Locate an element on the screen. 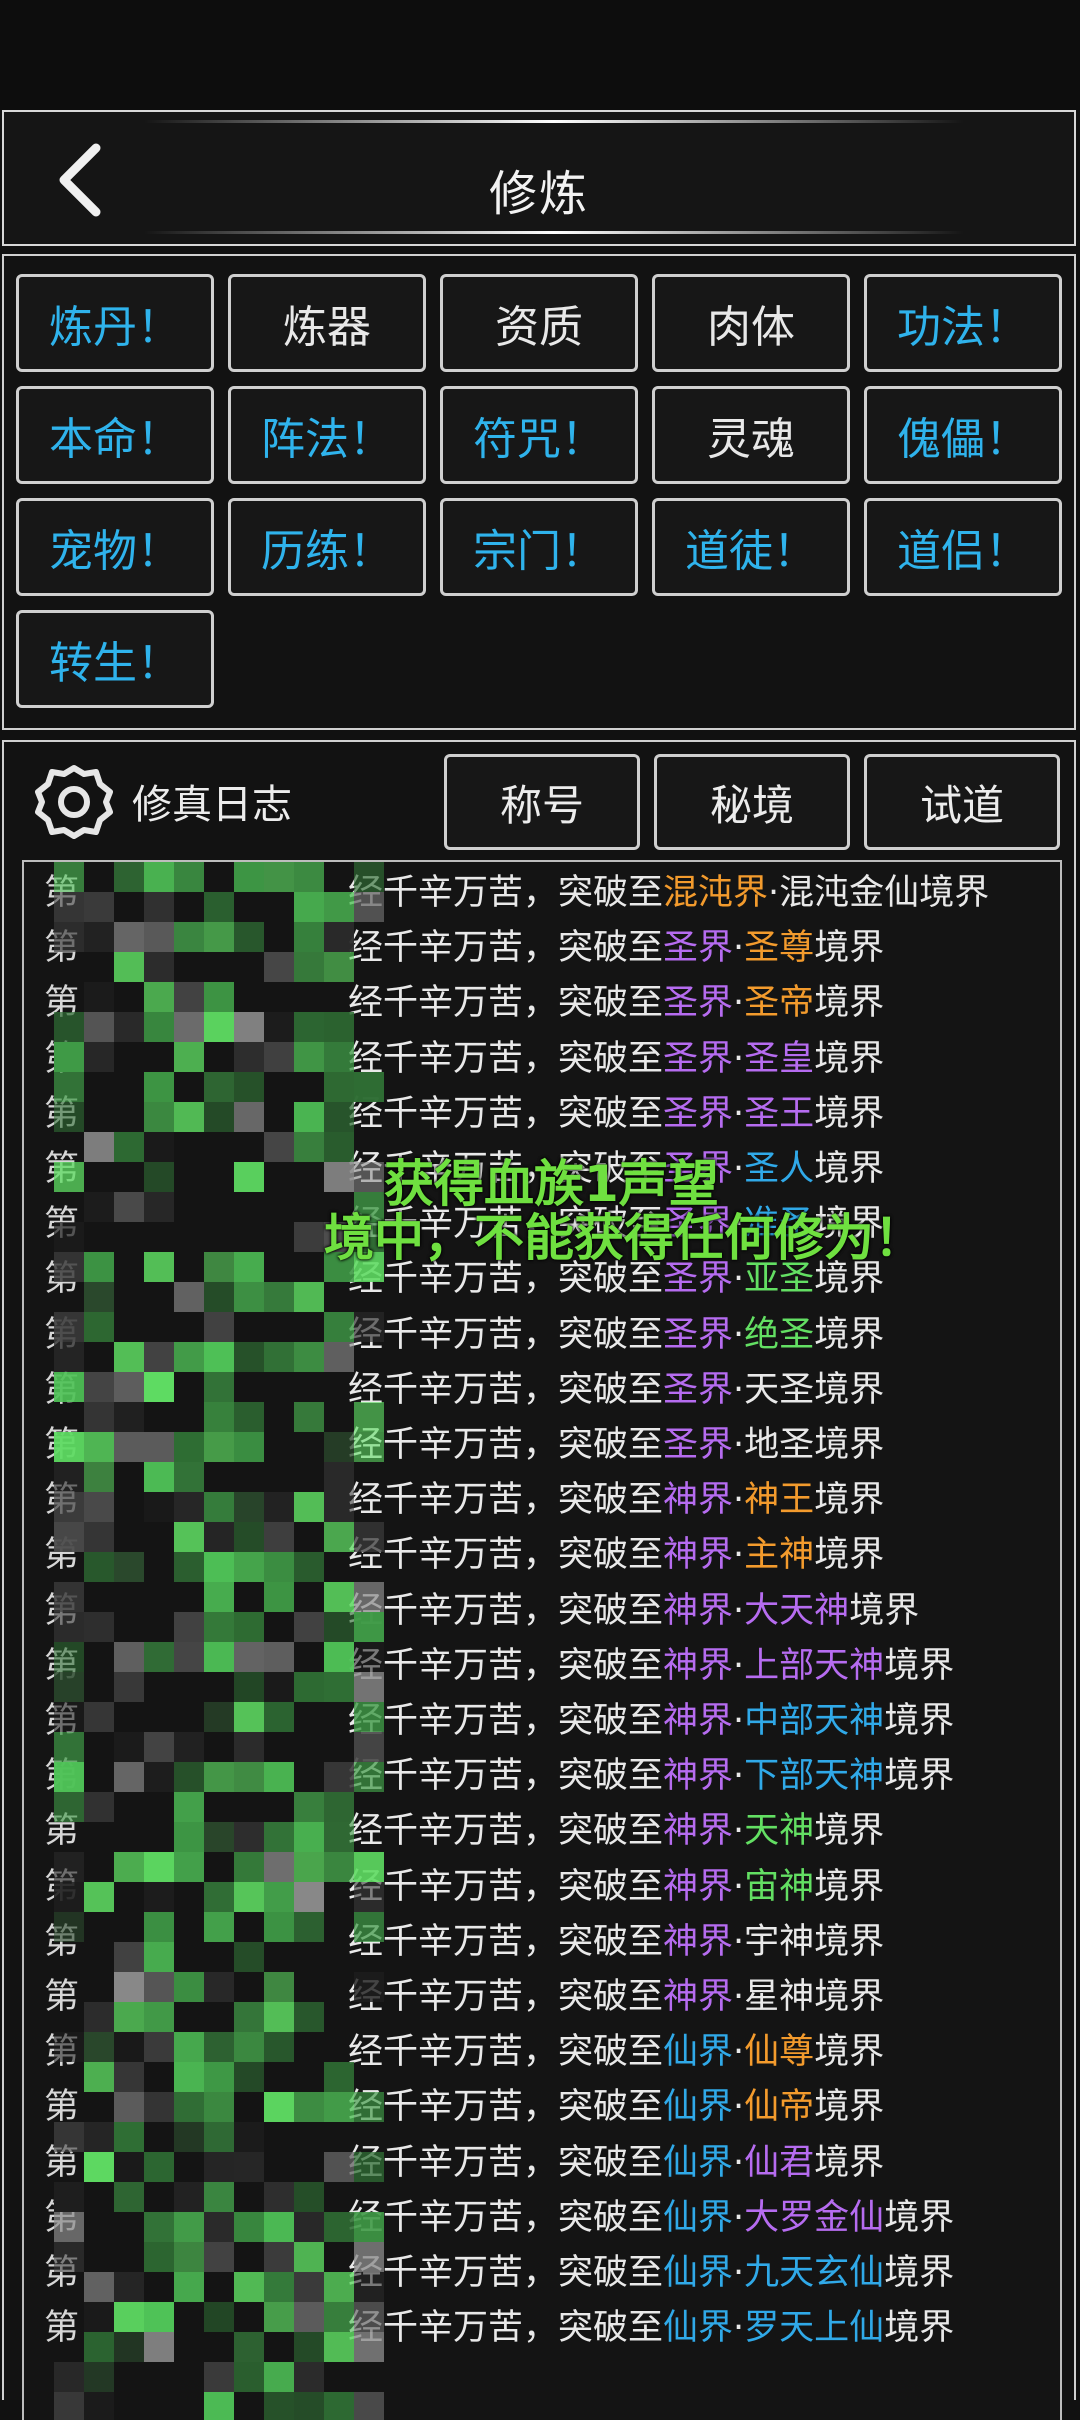 This screenshot has width=1080, height=2420. log-entry-text: 经千辛万苦，突破至神界·主神境界 is located at coordinates (616, 1555).